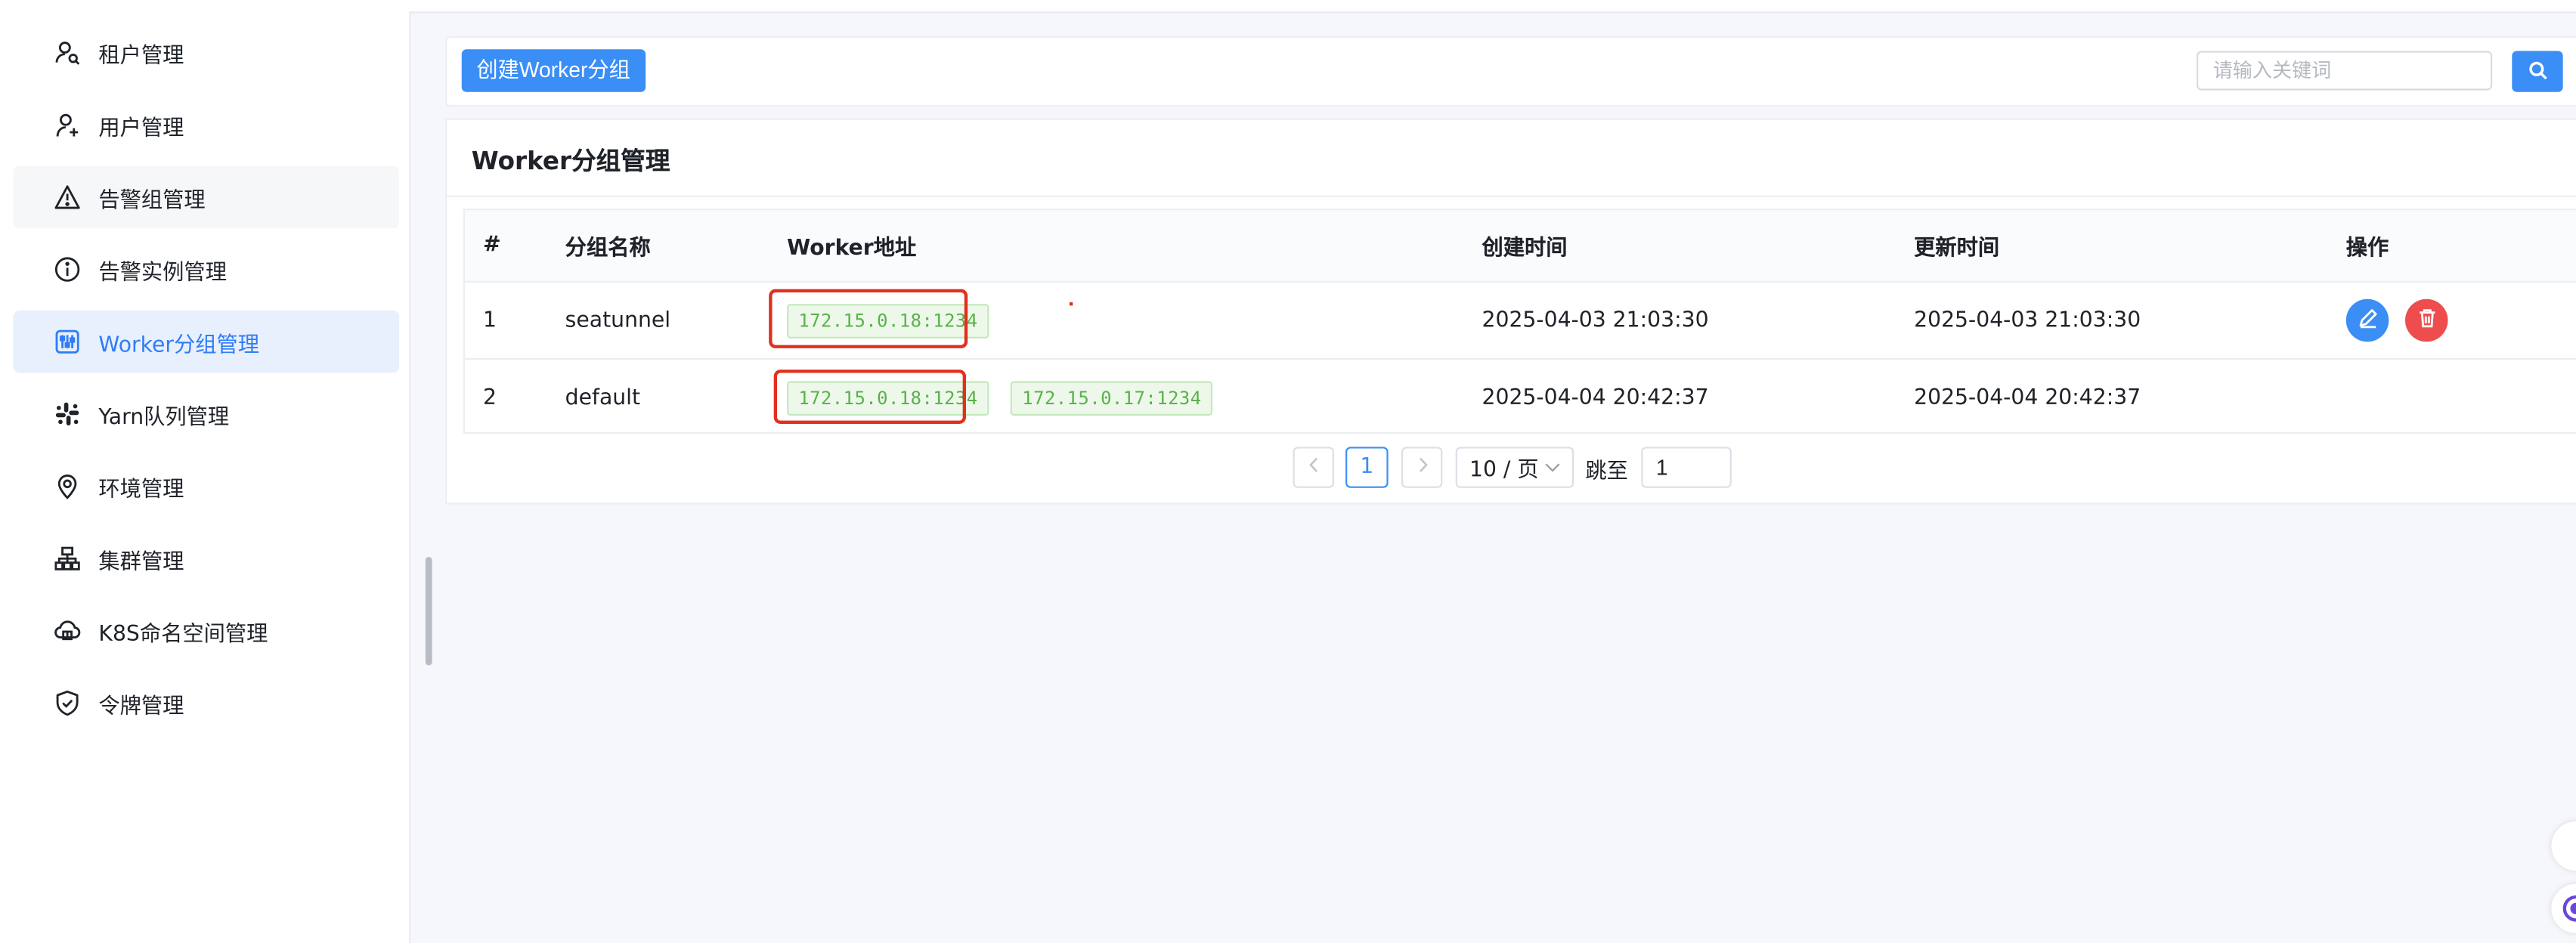 This screenshot has width=2576, height=943. I want to click on created-time: 2025-04-04 20:42:37, so click(1595, 397).